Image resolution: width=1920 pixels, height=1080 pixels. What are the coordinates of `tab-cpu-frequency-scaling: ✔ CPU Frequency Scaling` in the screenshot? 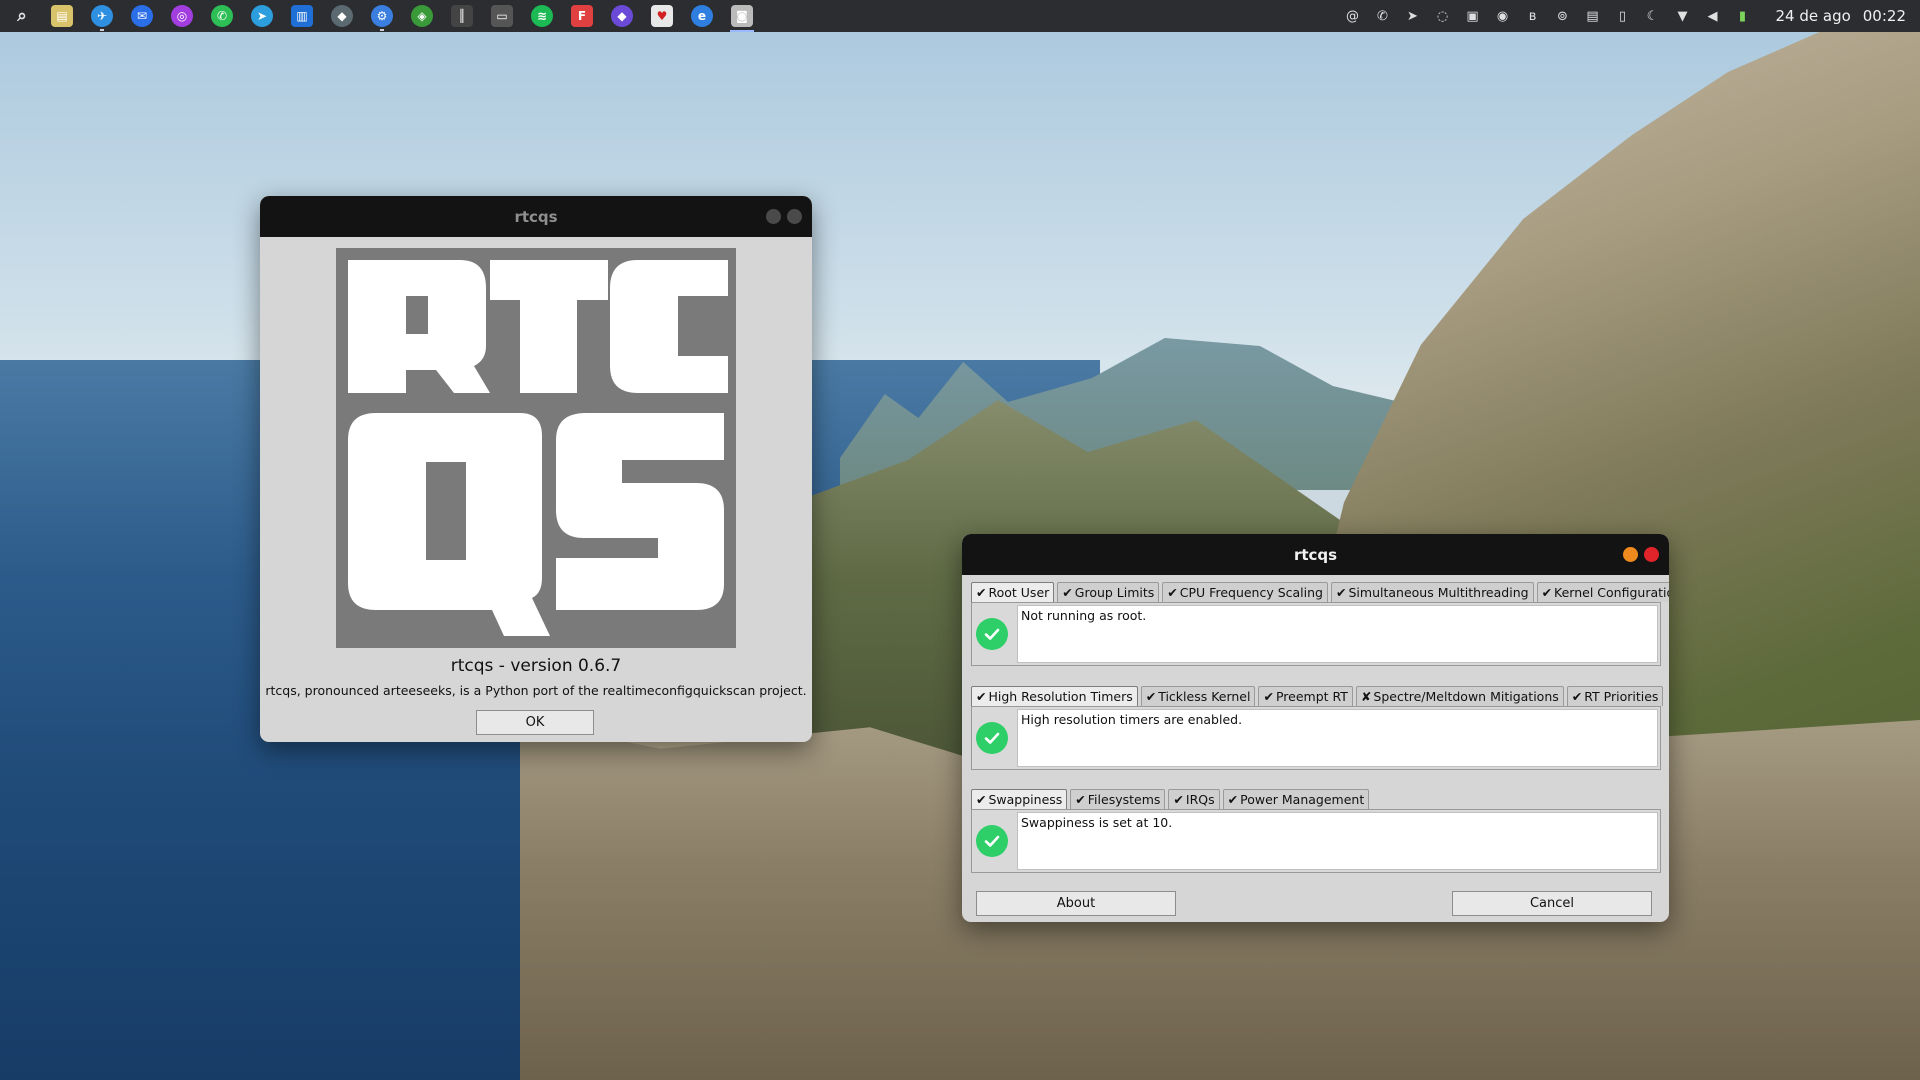 It's located at (1245, 592).